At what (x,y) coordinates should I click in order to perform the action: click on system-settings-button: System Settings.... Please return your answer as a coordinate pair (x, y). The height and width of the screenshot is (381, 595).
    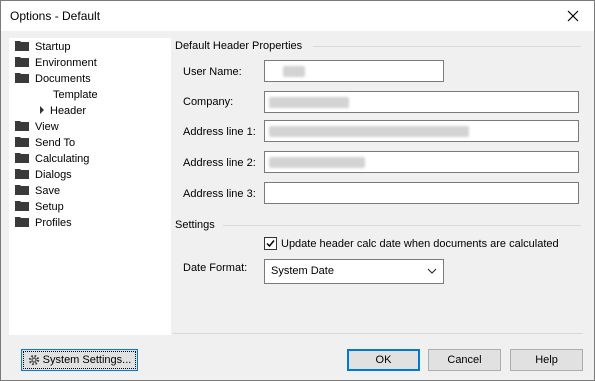
    Looking at the image, I should click on (79, 360).